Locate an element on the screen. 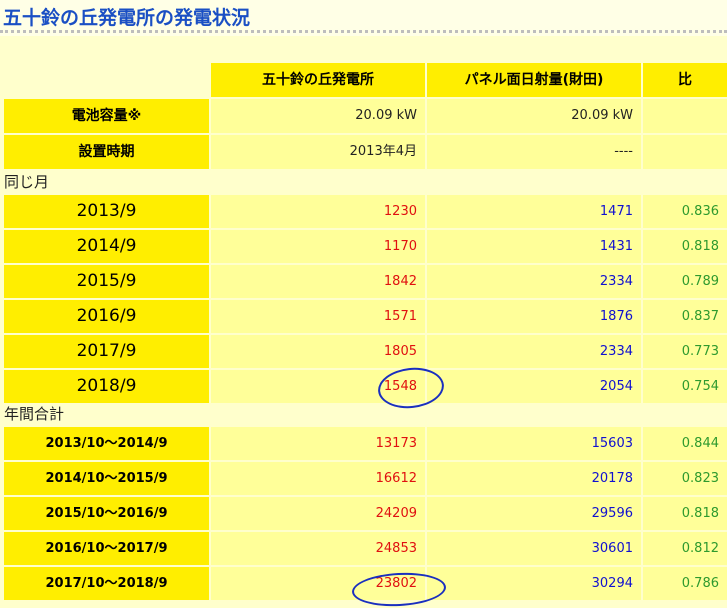  table-row: 2016/10〜2017/9 24853 30601 0.812 is located at coordinates (363, 548).